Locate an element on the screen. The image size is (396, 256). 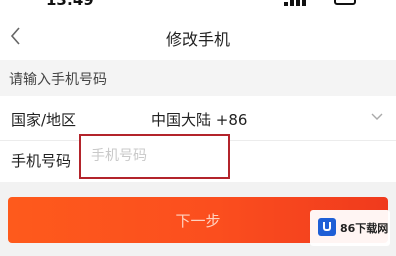
country-value: 中国大陆 +86 is located at coordinates (199, 119).